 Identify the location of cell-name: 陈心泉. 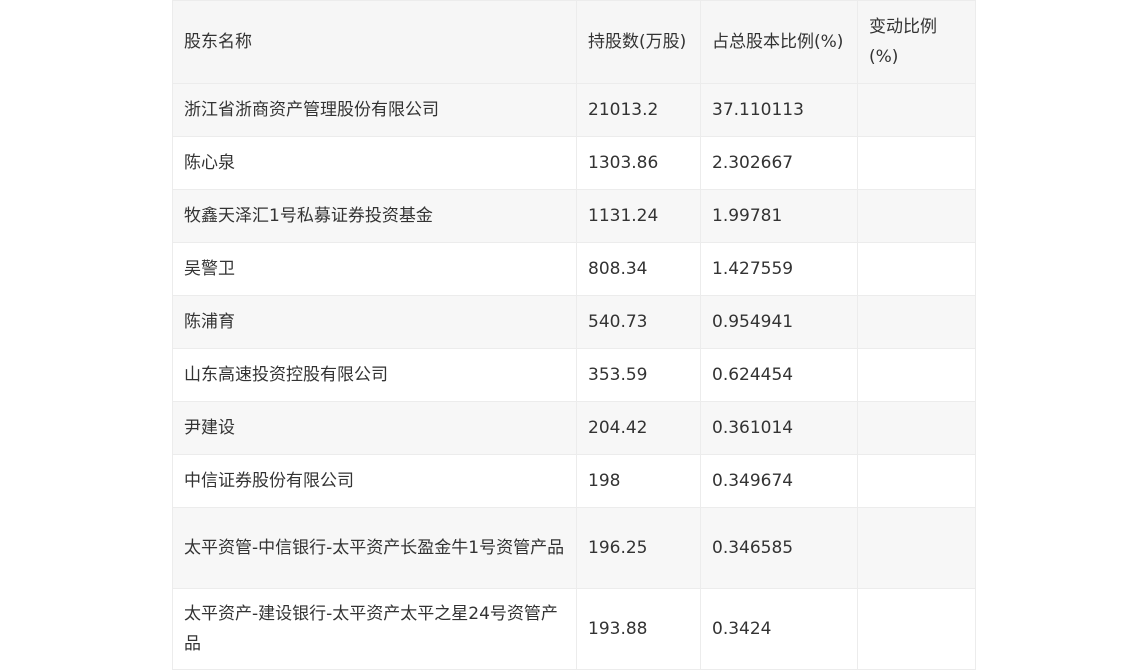
(374, 163).